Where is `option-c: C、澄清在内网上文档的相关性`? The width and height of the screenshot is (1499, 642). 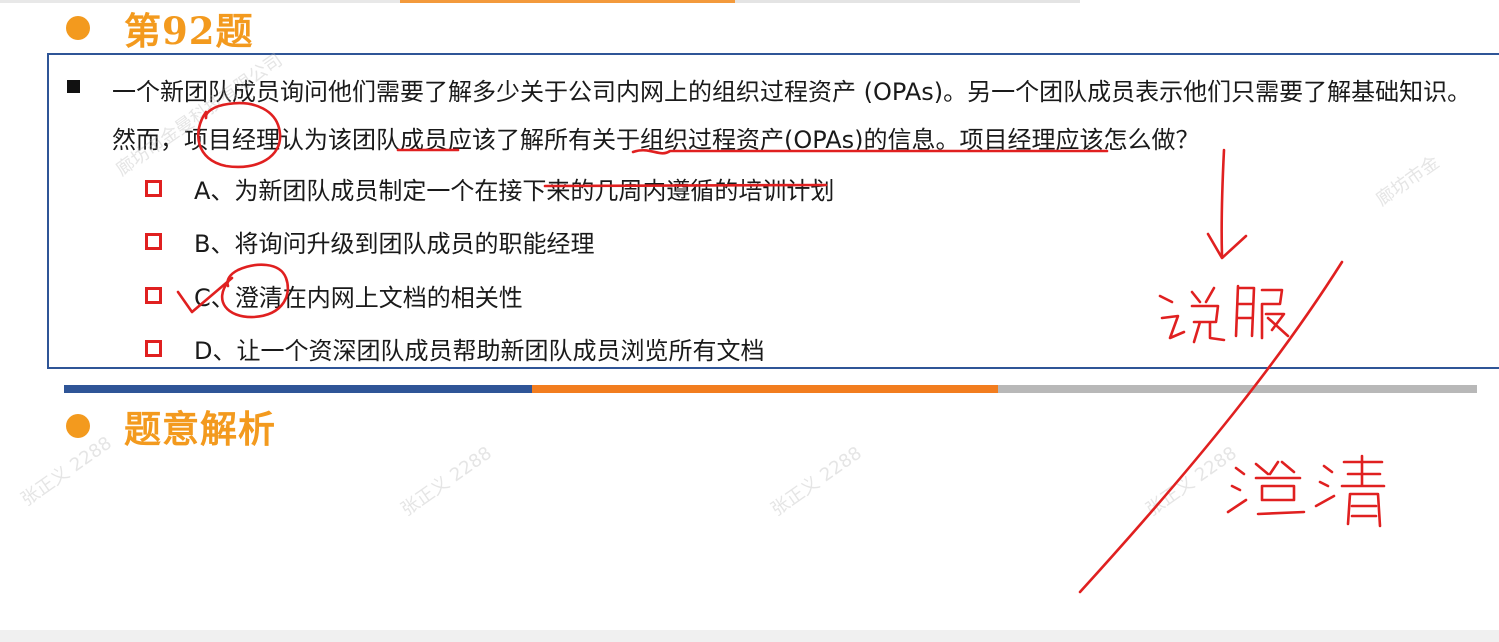
option-c: C、澄清在内网上文档的相关性 is located at coordinates (334, 295).